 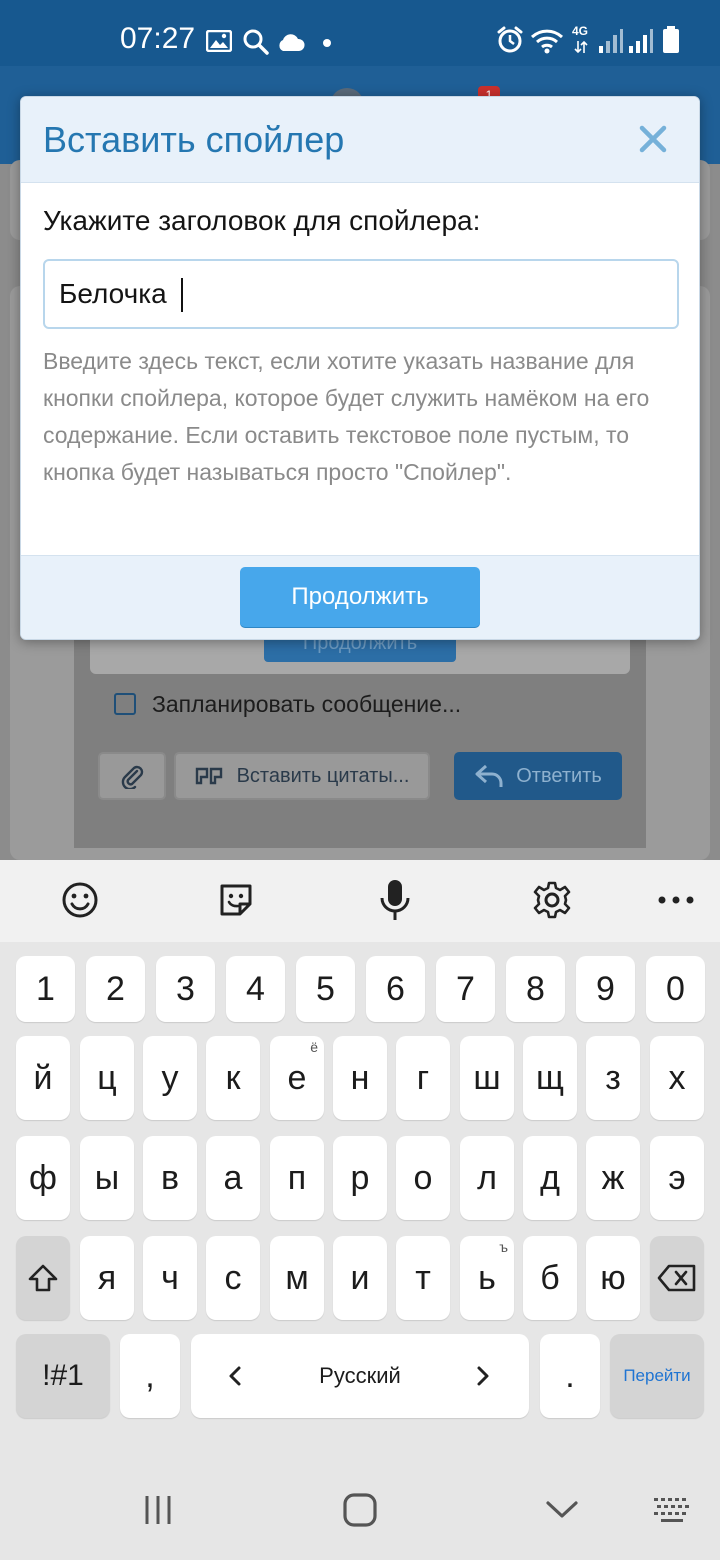 What do you see at coordinates (233, 1278) in the screenshot?
I see `key-letter: с` at bounding box center [233, 1278].